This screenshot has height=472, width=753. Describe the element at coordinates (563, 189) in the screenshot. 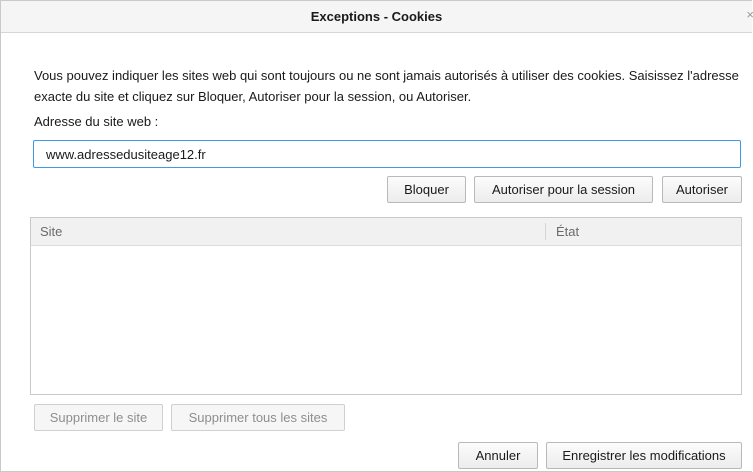

I see `allow-session-button: Autoriser pour la session` at that location.